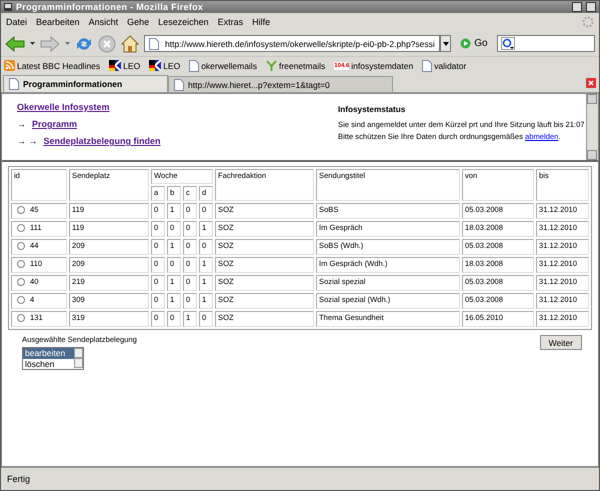 The image size is (600, 491). Describe the element at coordinates (58, 22) in the screenshot. I see `menu-item: Bearbeiten` at that location.